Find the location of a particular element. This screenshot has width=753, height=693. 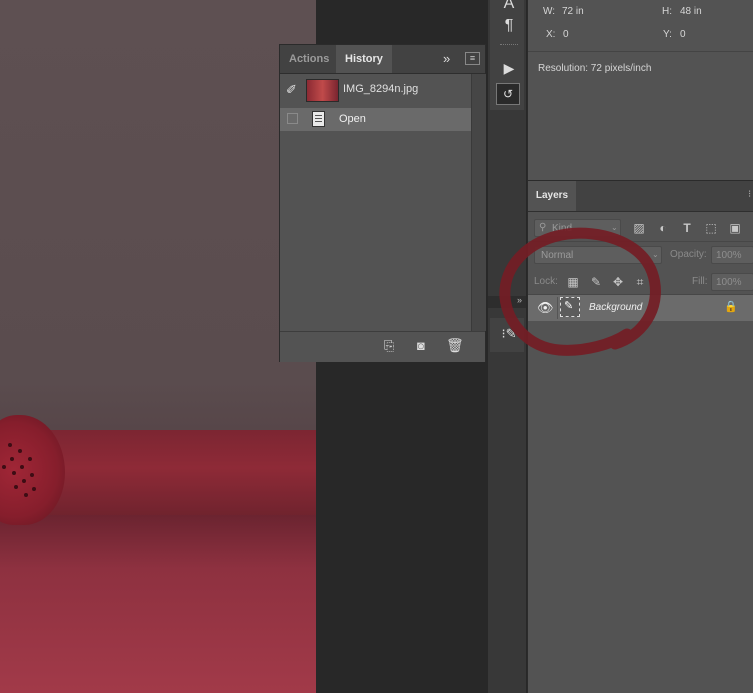

history-brush-source-icon: ✐ is located at coordinates (291, 90).